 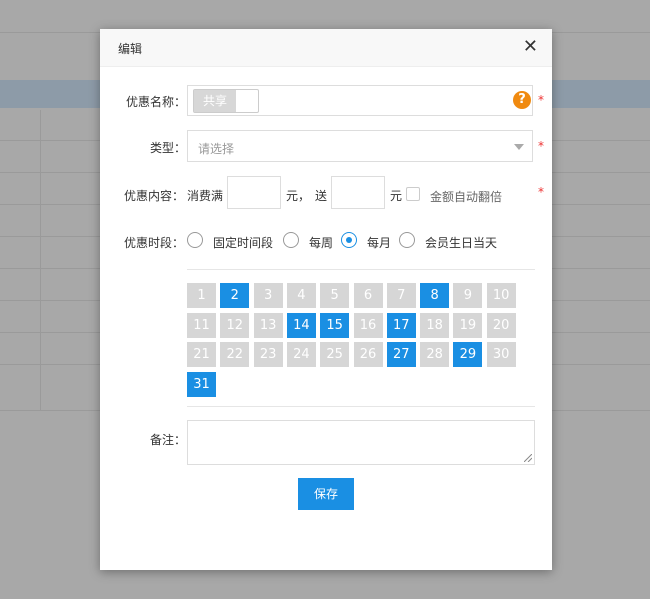 I want to click on background-column-line, so click(x=40, y=260).